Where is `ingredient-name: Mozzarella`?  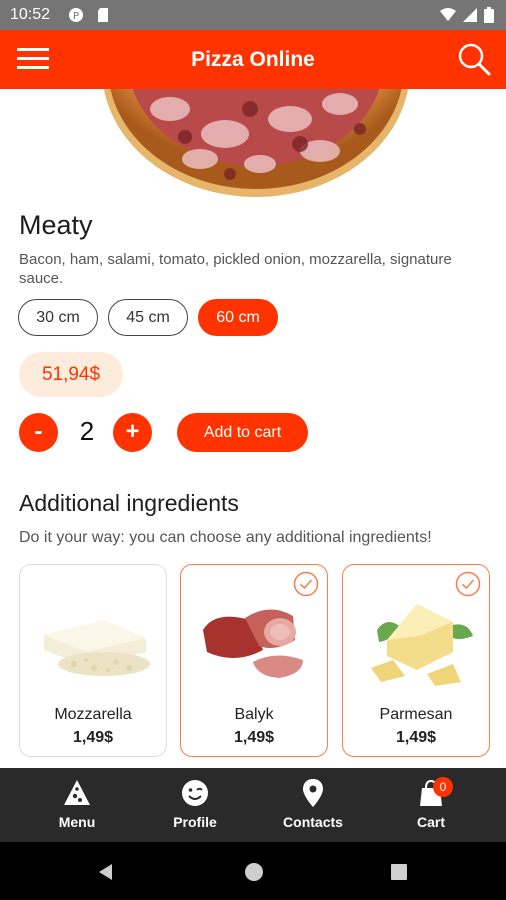
ingredient-name: Mozzarella is located at coordinates (93, 714).